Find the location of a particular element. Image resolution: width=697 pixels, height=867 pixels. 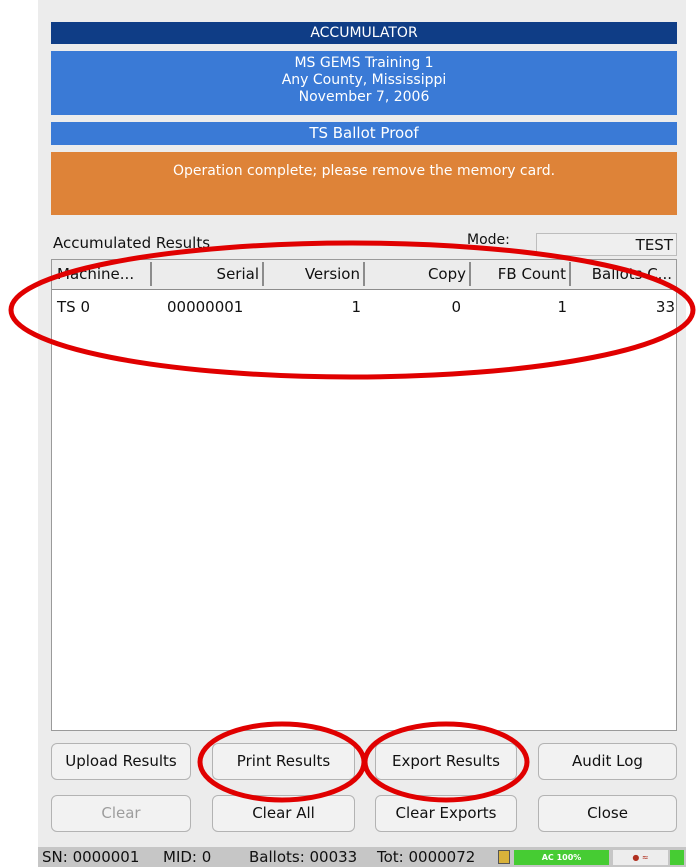

annotation-ellipse-print is located at coordinates (282, 762).